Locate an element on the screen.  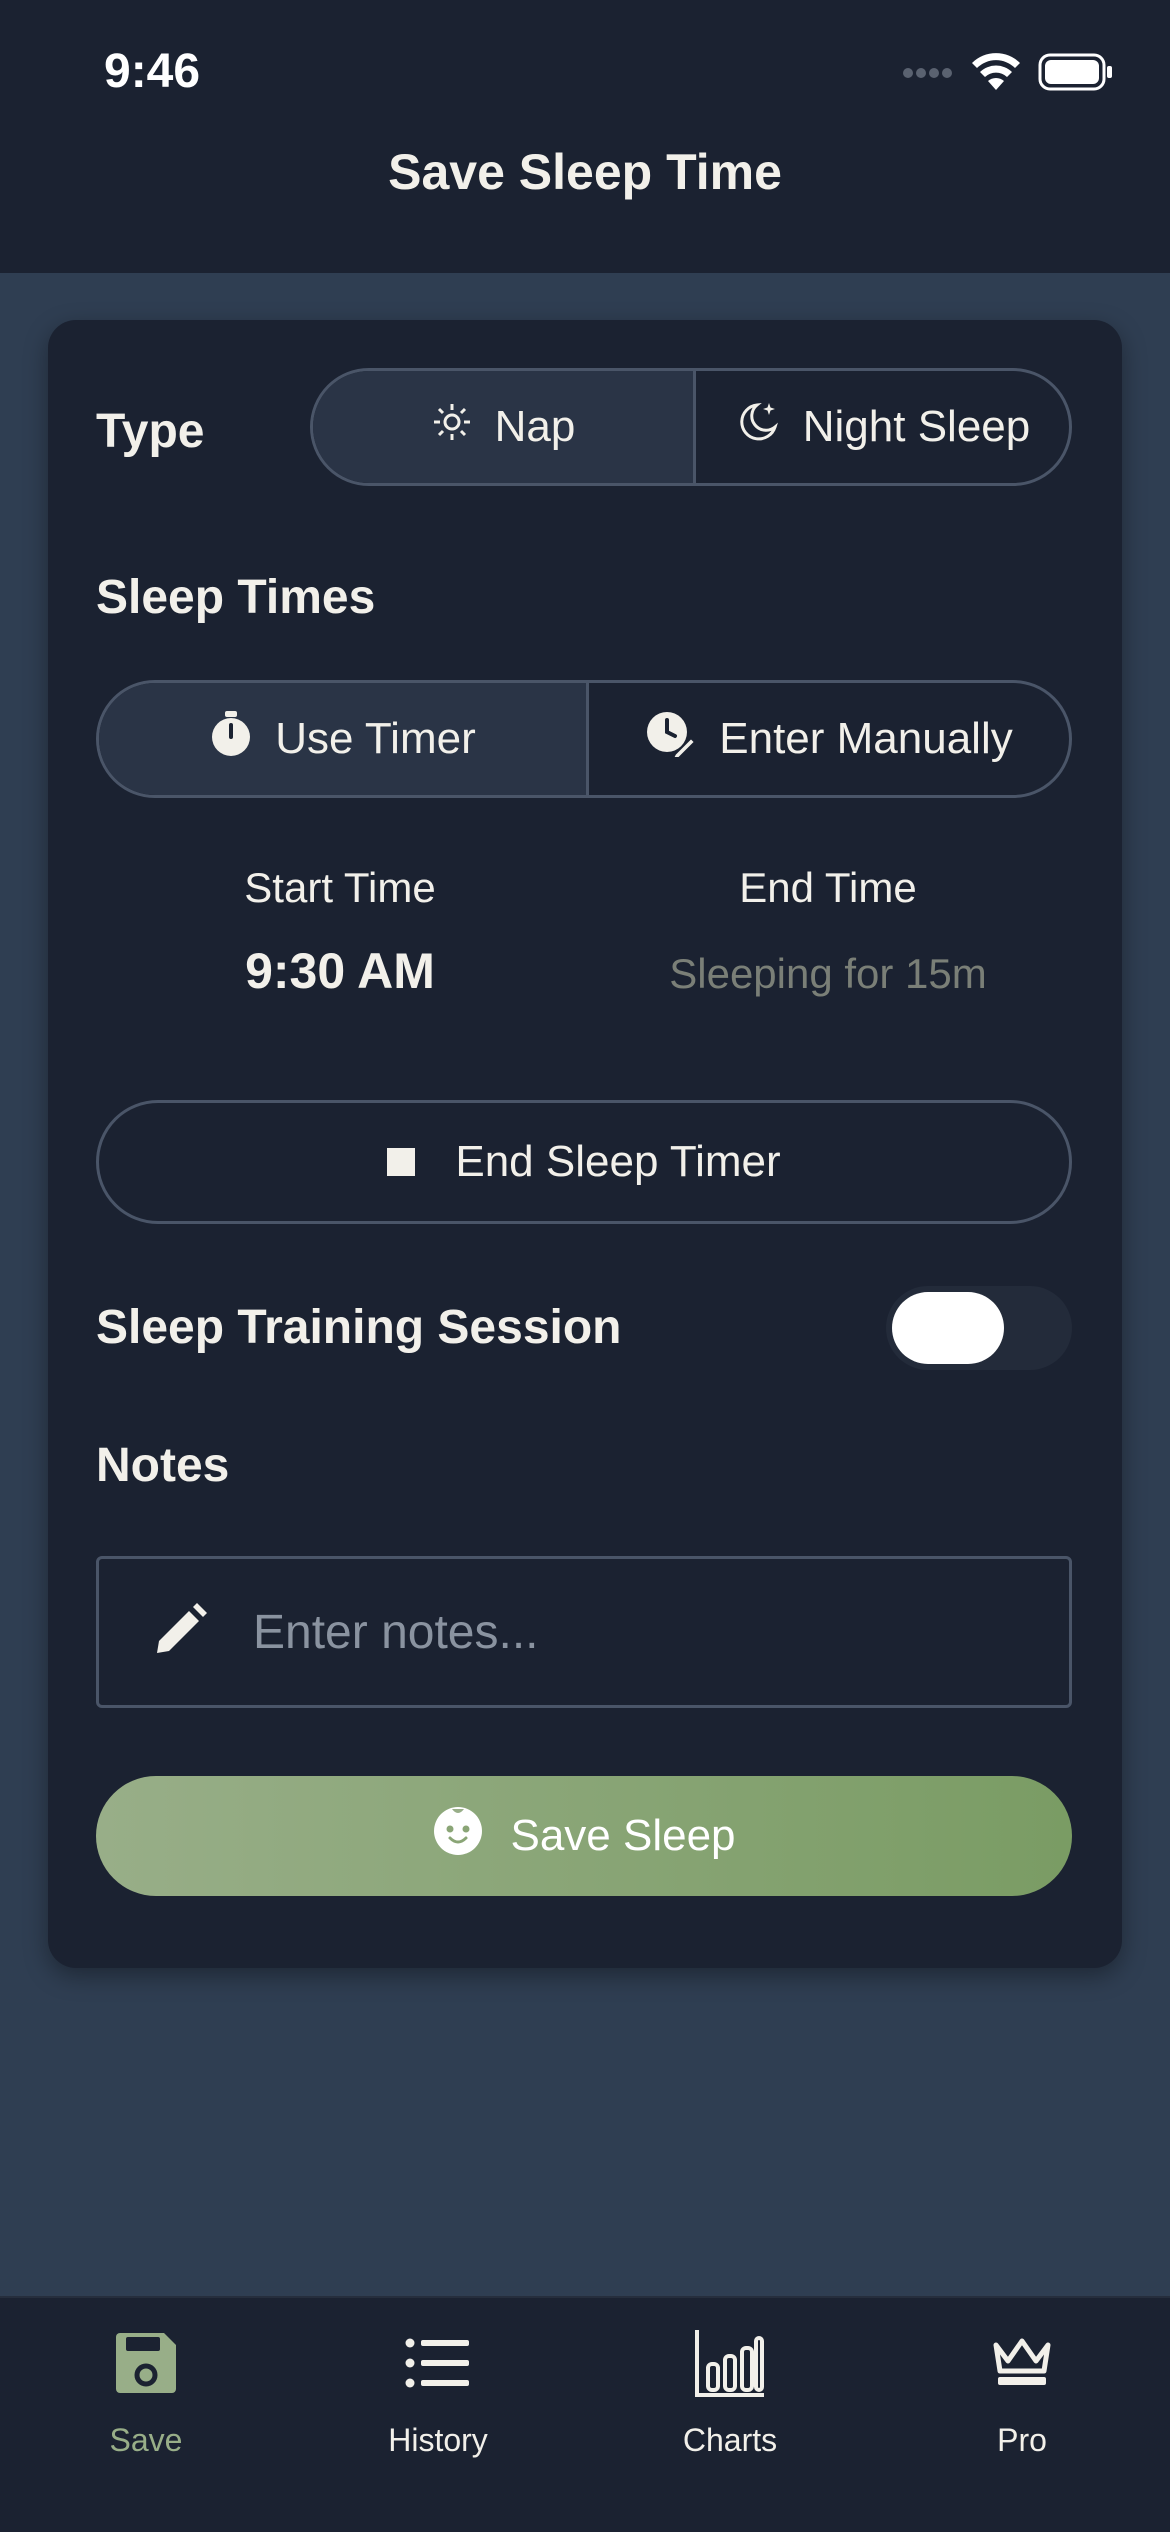
segment-enter-manually: Enter Manually is located at coordinates (827, 739).